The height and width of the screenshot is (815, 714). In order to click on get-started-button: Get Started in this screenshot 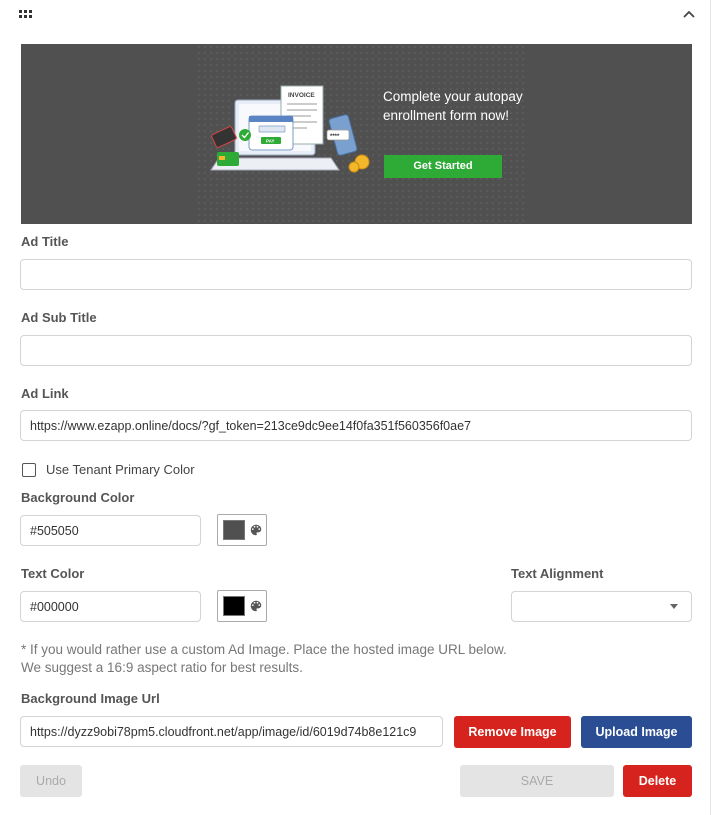, I will do `click(443, 166)`.